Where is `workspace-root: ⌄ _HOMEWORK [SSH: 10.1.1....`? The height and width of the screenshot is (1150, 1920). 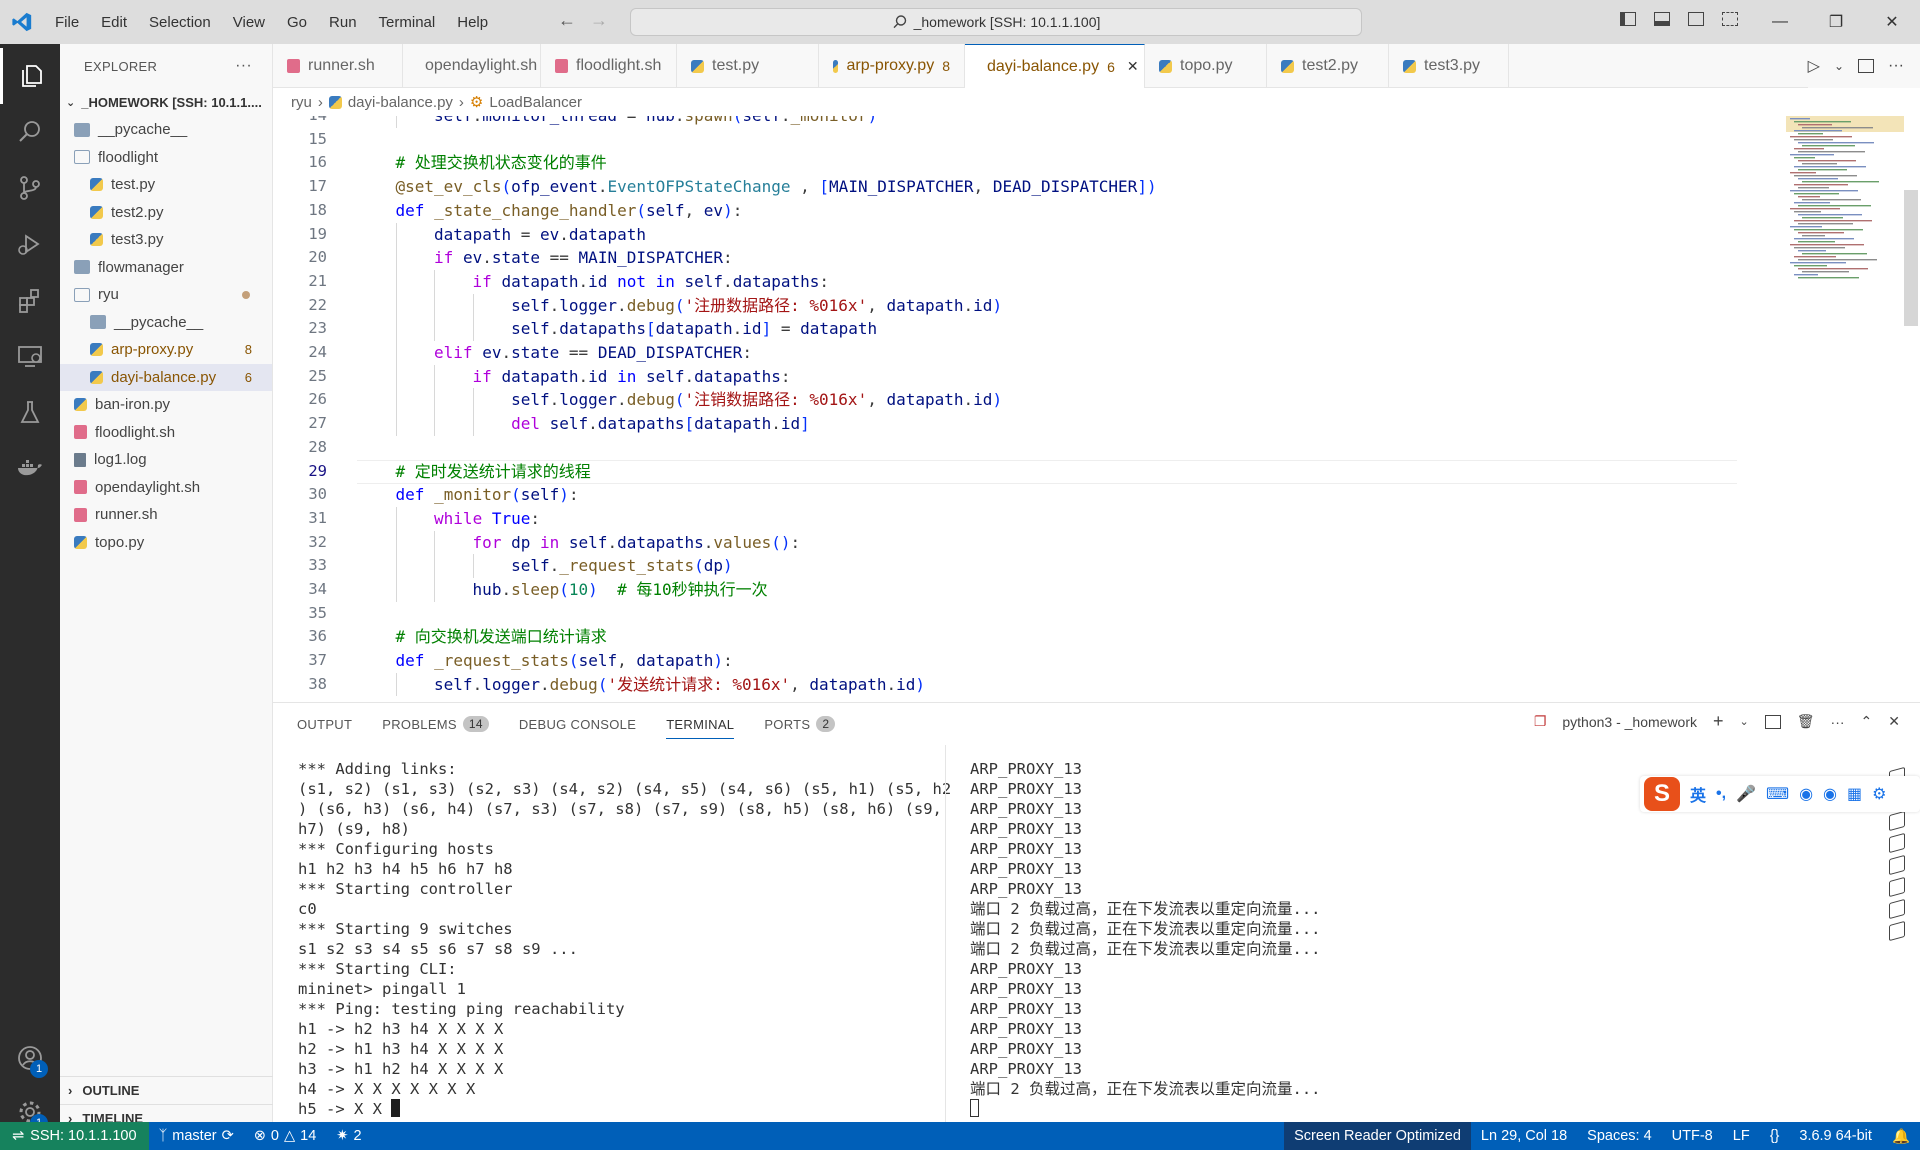
workspace-root: ⌄ _HOMEWORK [SSH: 10.1.1.... is located at coordinates (166, 102).